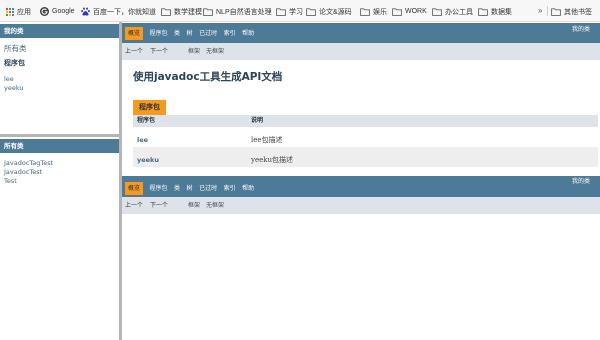  I want to click on top-nav-bar: 概览 程序包 类 树 已过时 索引 帮助 我的类, so click(361, 33).